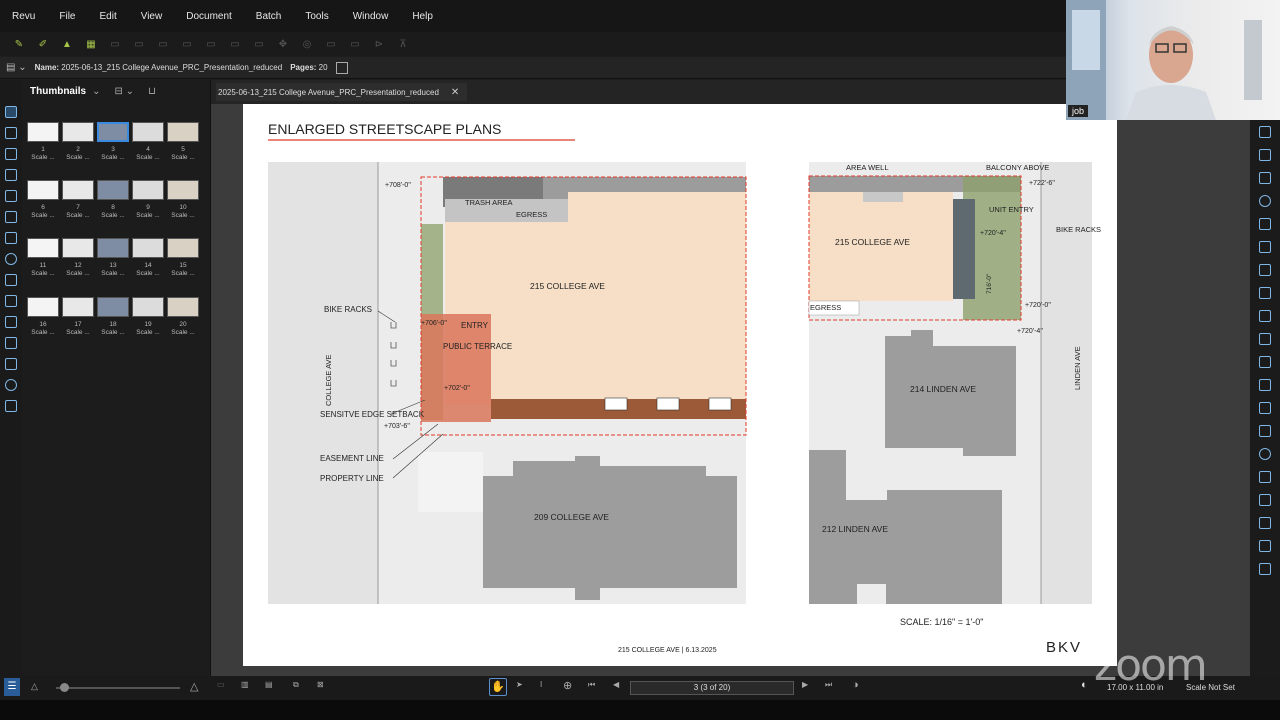 The width and height of the screenshot is (1280, 720). What do you see at coordinates (519, 684) in the screenshot?
I see `select-icon: ➤` at bounding box center [519, 684].